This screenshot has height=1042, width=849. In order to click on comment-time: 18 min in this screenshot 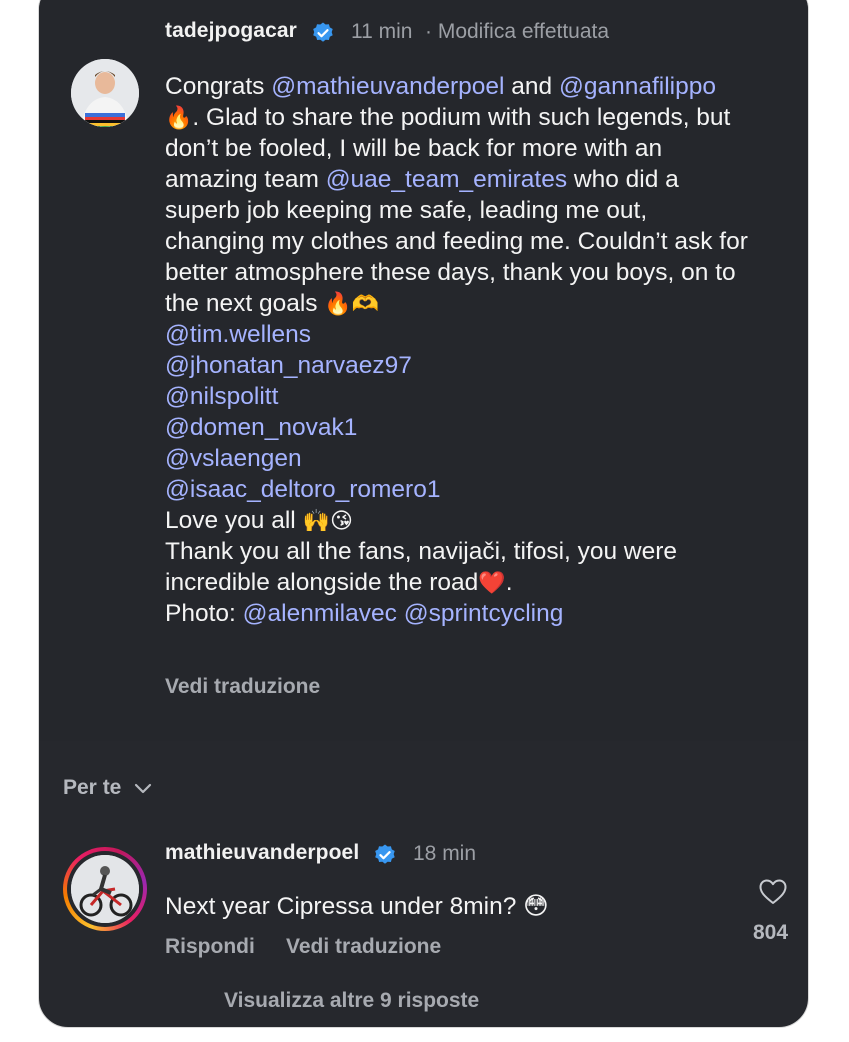, I will do `click(445, 853)`.